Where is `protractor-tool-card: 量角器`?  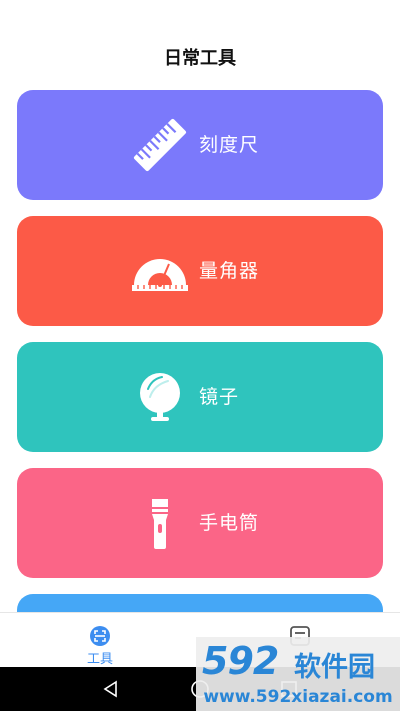 protractor-tool-card: 量角器 is located at coordinates (200, 271).